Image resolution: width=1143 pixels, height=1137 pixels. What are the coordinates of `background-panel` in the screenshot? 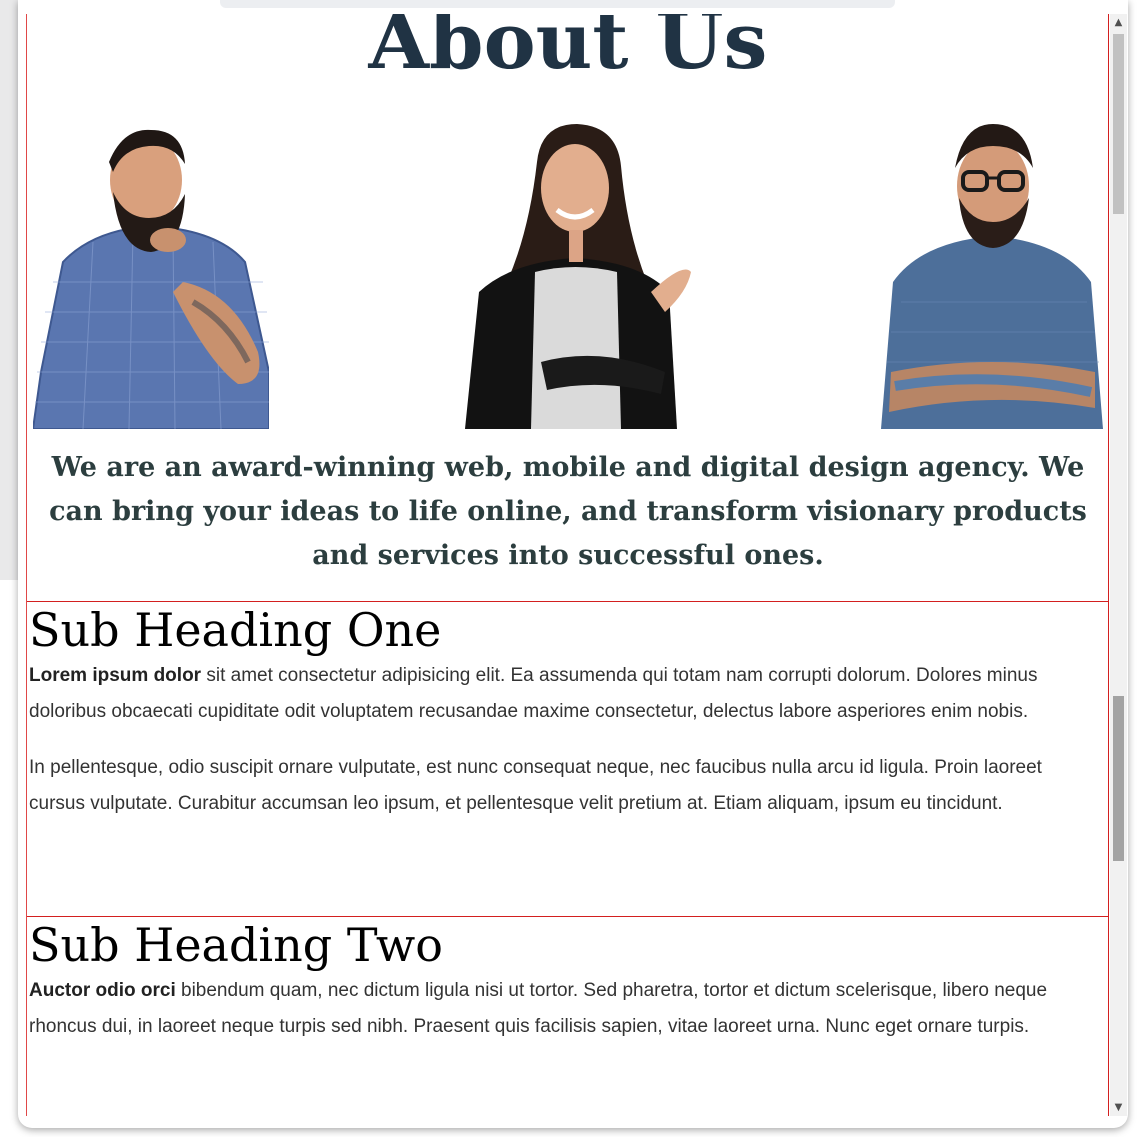 It's located at (10, 290).